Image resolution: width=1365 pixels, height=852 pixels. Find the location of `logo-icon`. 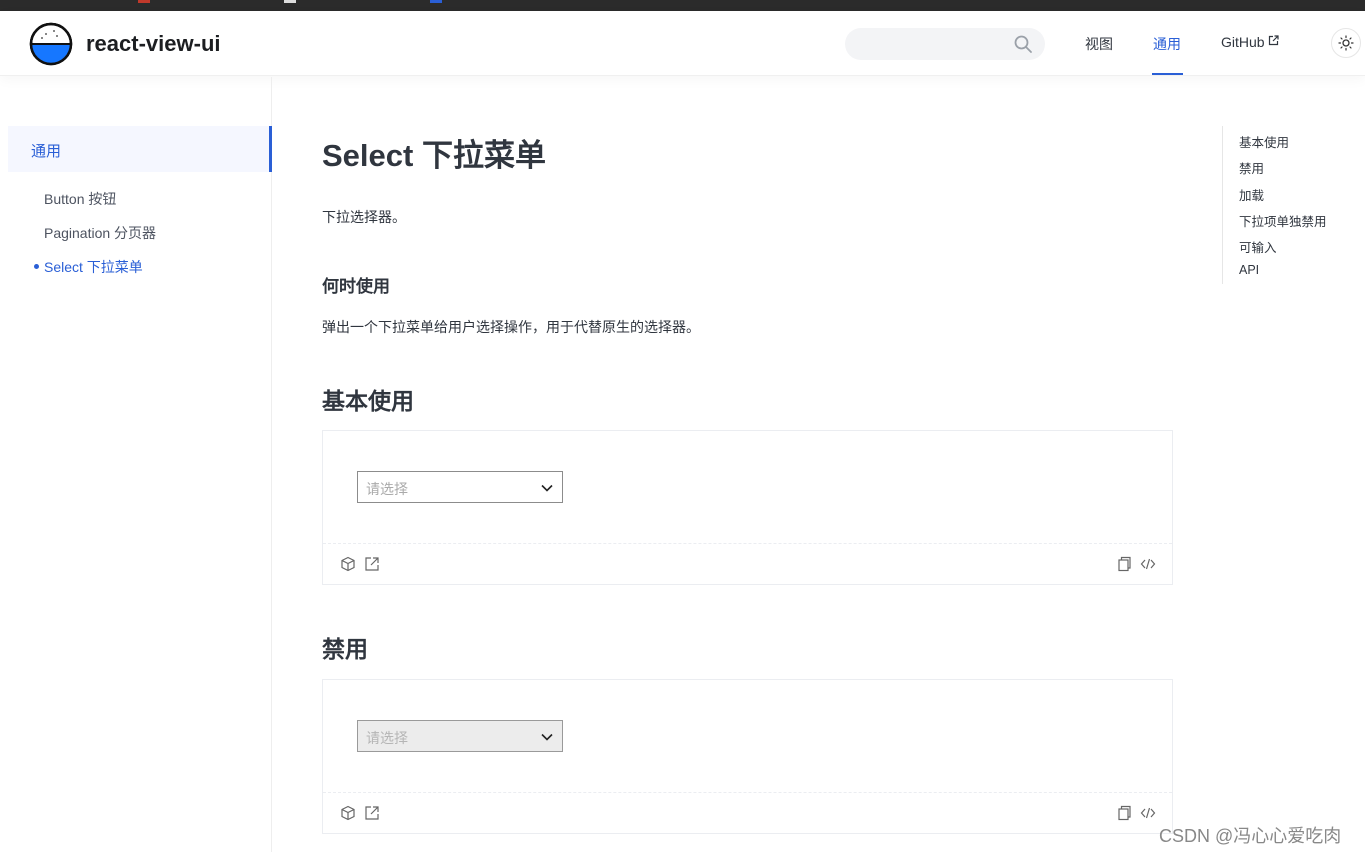

logo-icon is located at coordinates (51, 44).